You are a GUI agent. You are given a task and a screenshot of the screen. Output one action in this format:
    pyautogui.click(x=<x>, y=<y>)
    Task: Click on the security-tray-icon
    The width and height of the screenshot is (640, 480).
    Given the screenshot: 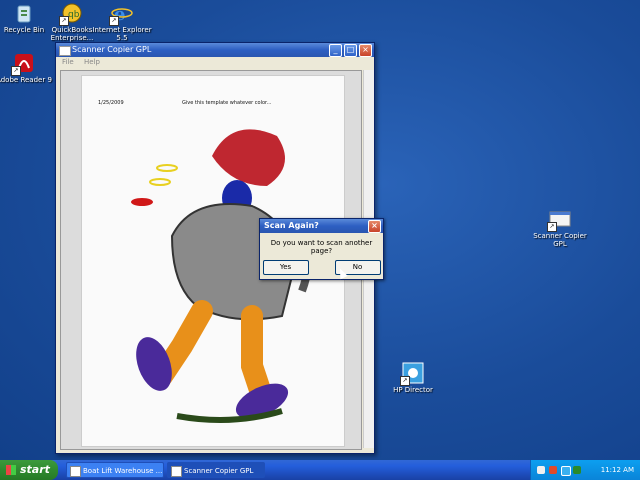 What is the action you would take?
    pyautogui.click(x=553, y=470)
    